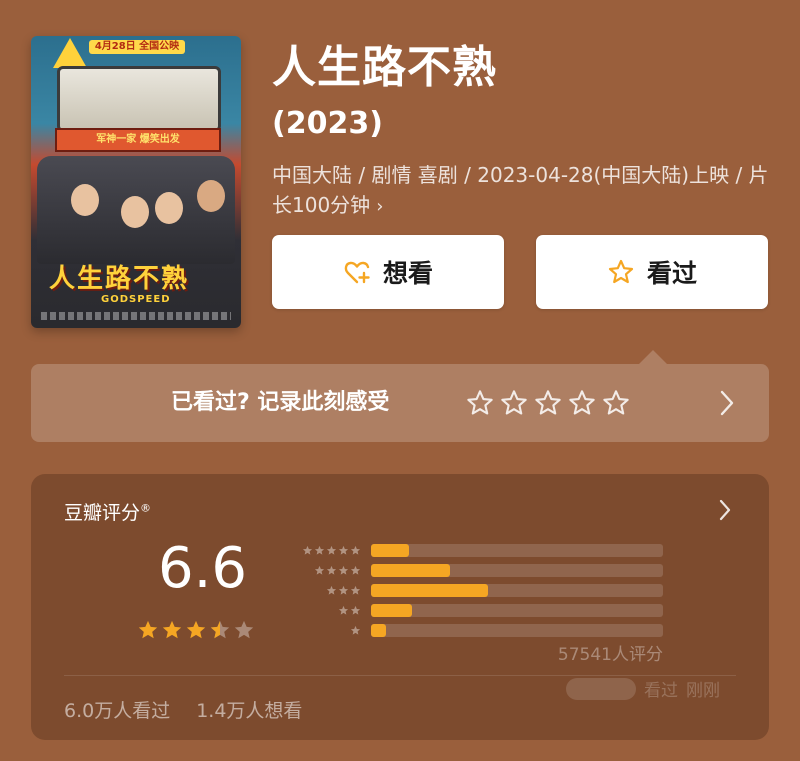 Image resolution: width=800 pixels, height=761 pixels. I want to click on registered-mark: ®, so click(146, 508).